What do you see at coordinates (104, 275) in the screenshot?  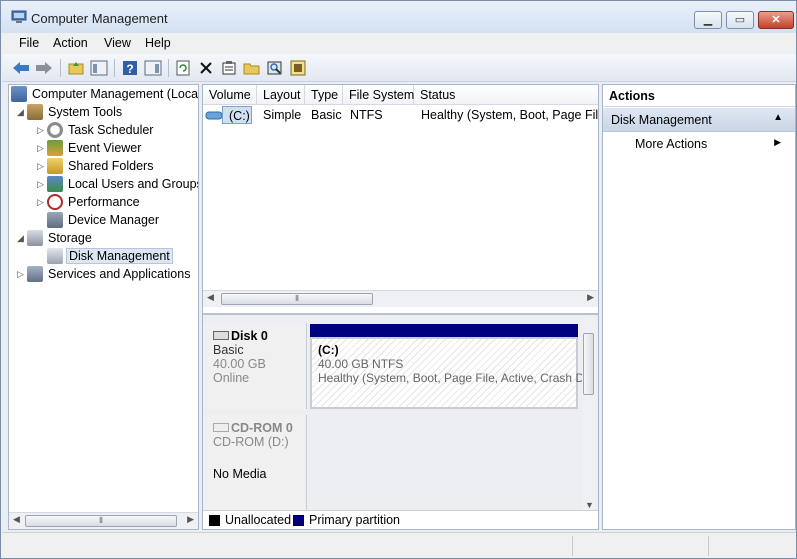 I see `tree-item-services-applications: ▷ Services and Applications` at bounding box center [104, 275].